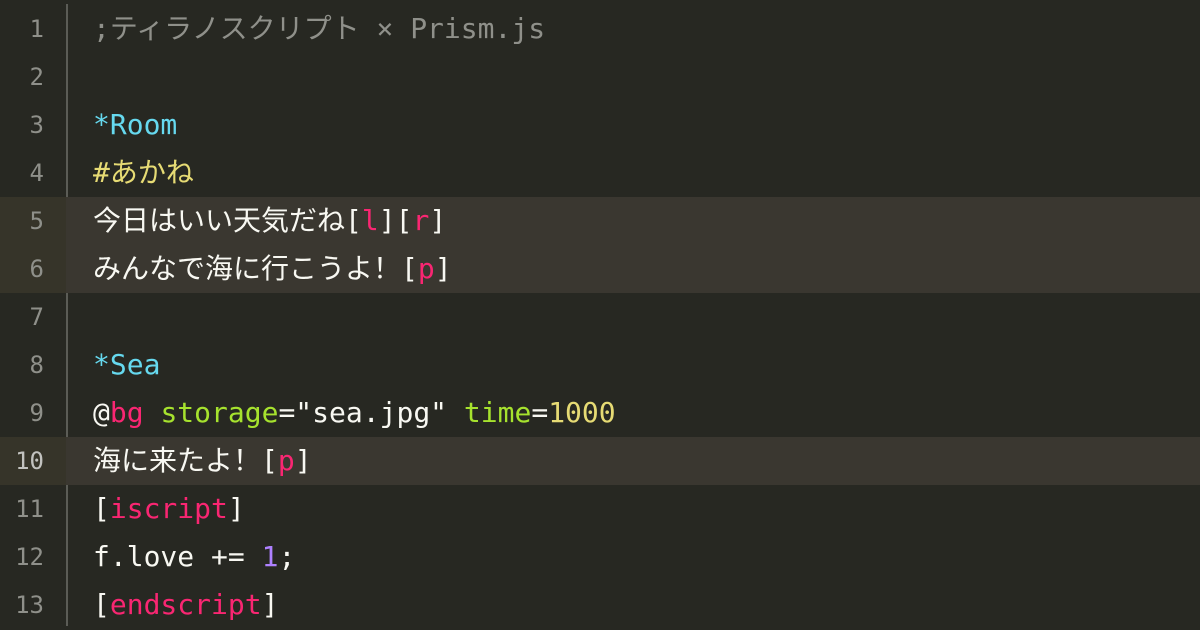 The width and height of the screenshot is (1200, 630). I want to click on line-number: 6, so click(36, 269).